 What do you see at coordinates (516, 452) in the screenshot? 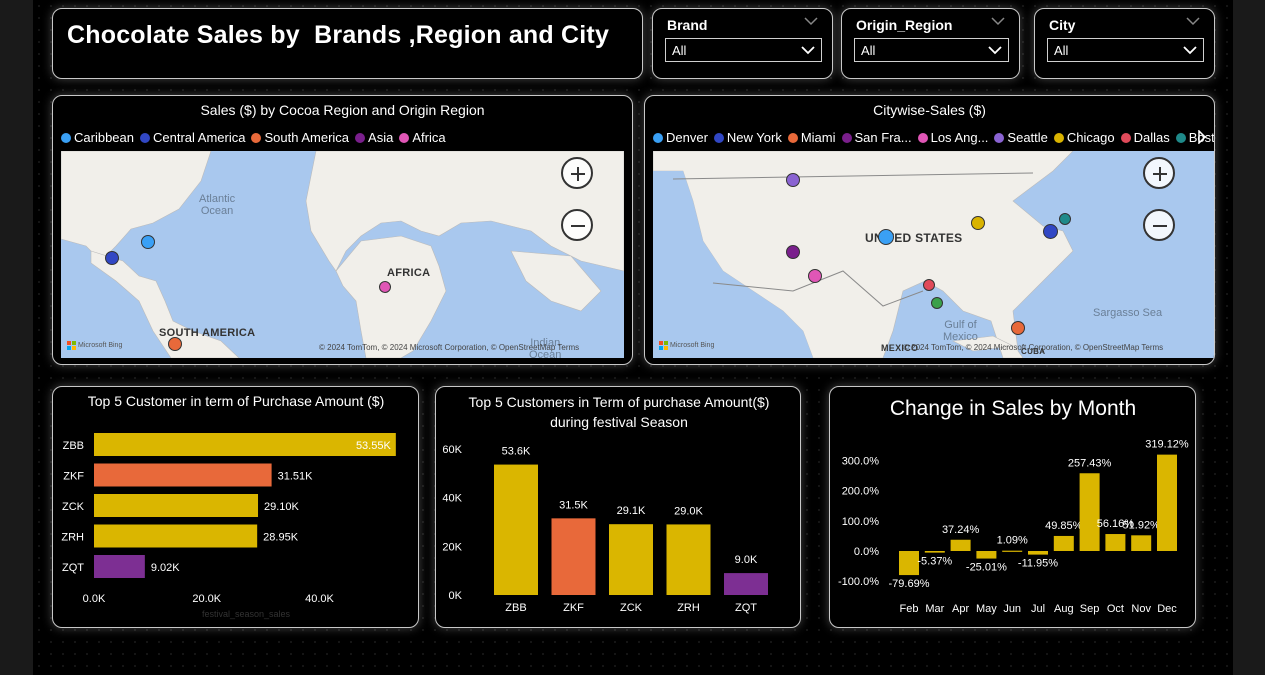
I see `data-label: 53.6K` at bounding box center [516, 452].